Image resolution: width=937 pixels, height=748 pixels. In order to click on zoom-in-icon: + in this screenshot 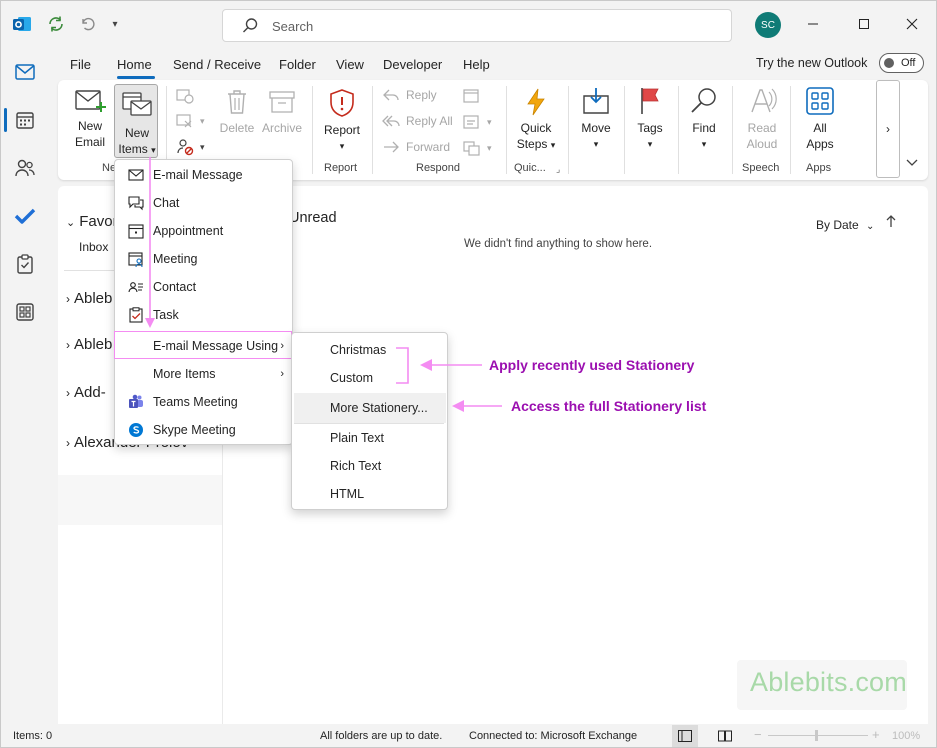, I will do `click(876, 734)`.